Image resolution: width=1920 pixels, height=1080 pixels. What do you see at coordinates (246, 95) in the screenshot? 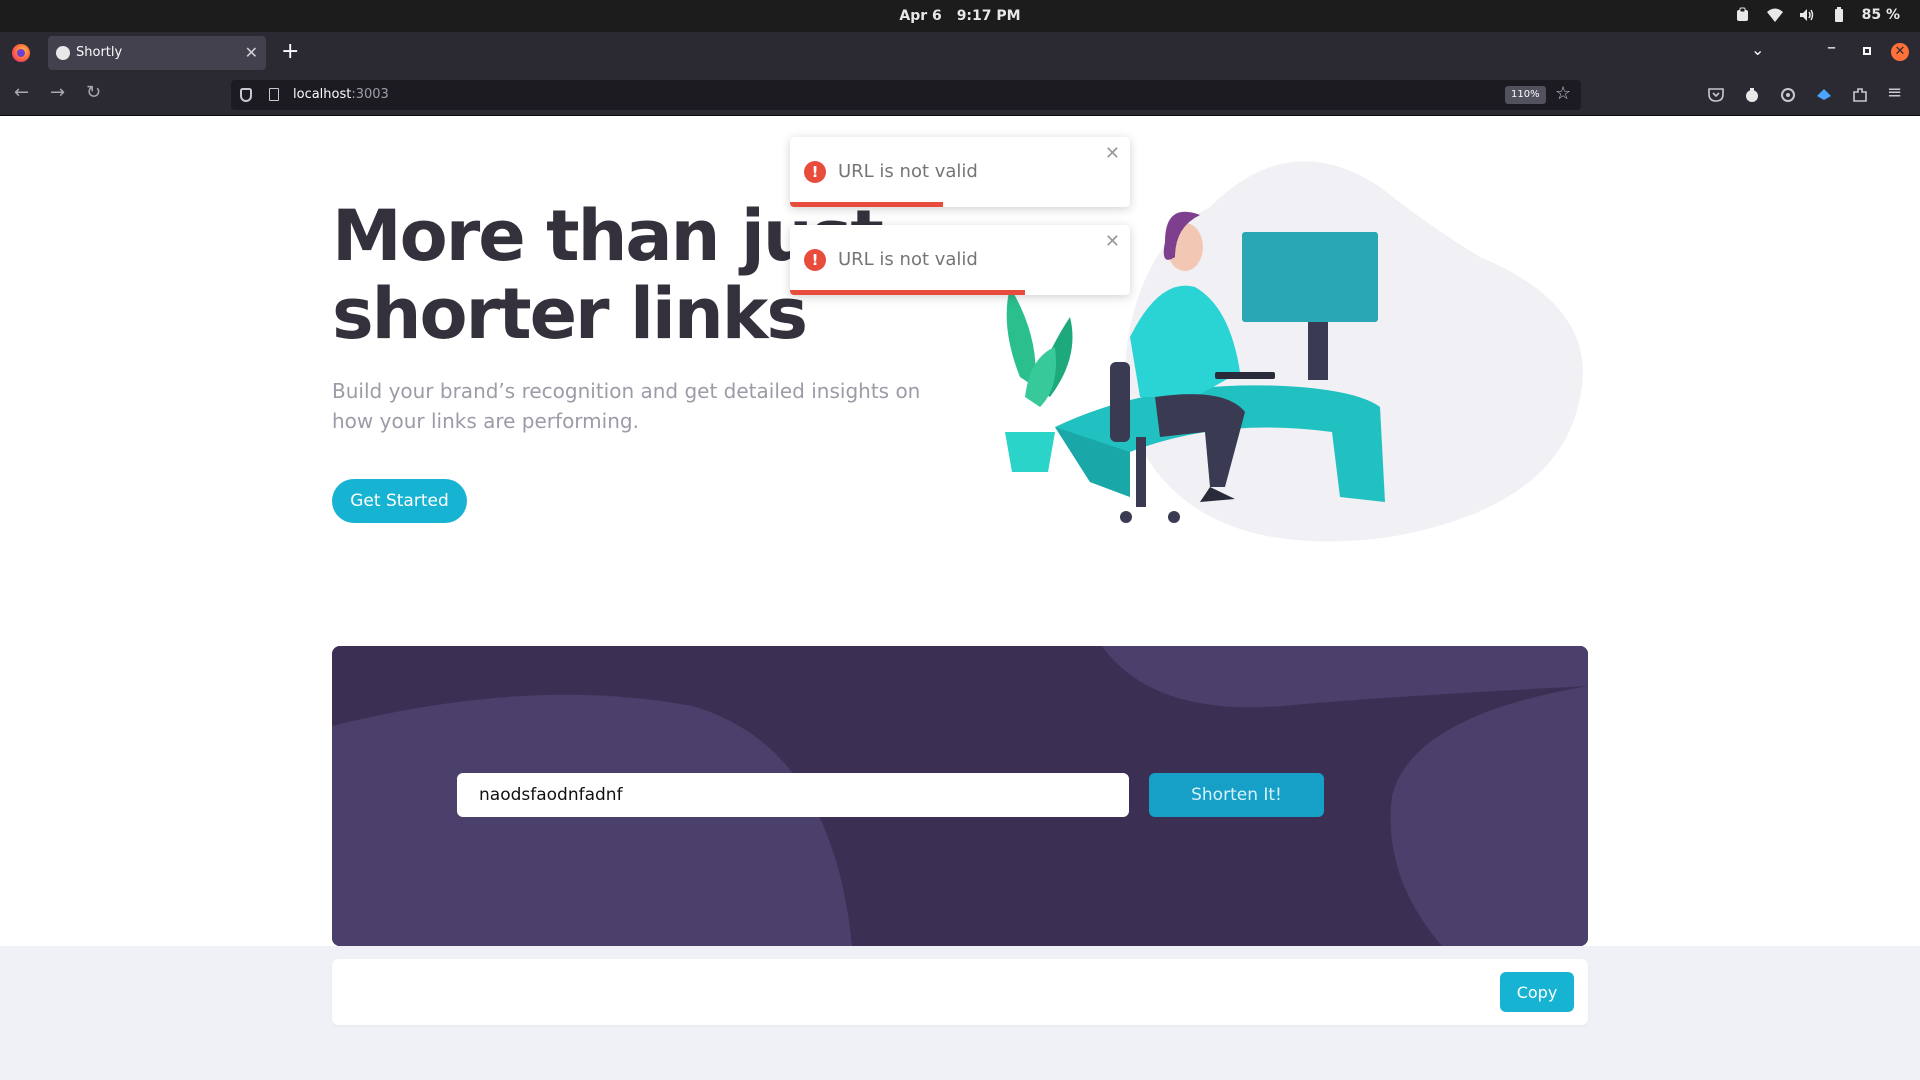
I see `tracking-shield-icon` at bounding box center [246, 95].